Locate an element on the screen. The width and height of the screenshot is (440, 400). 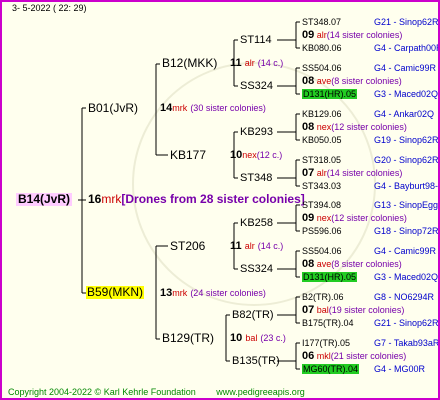
l4-bottom-id: B175(TR).04 is located at coordinates (328, 323).